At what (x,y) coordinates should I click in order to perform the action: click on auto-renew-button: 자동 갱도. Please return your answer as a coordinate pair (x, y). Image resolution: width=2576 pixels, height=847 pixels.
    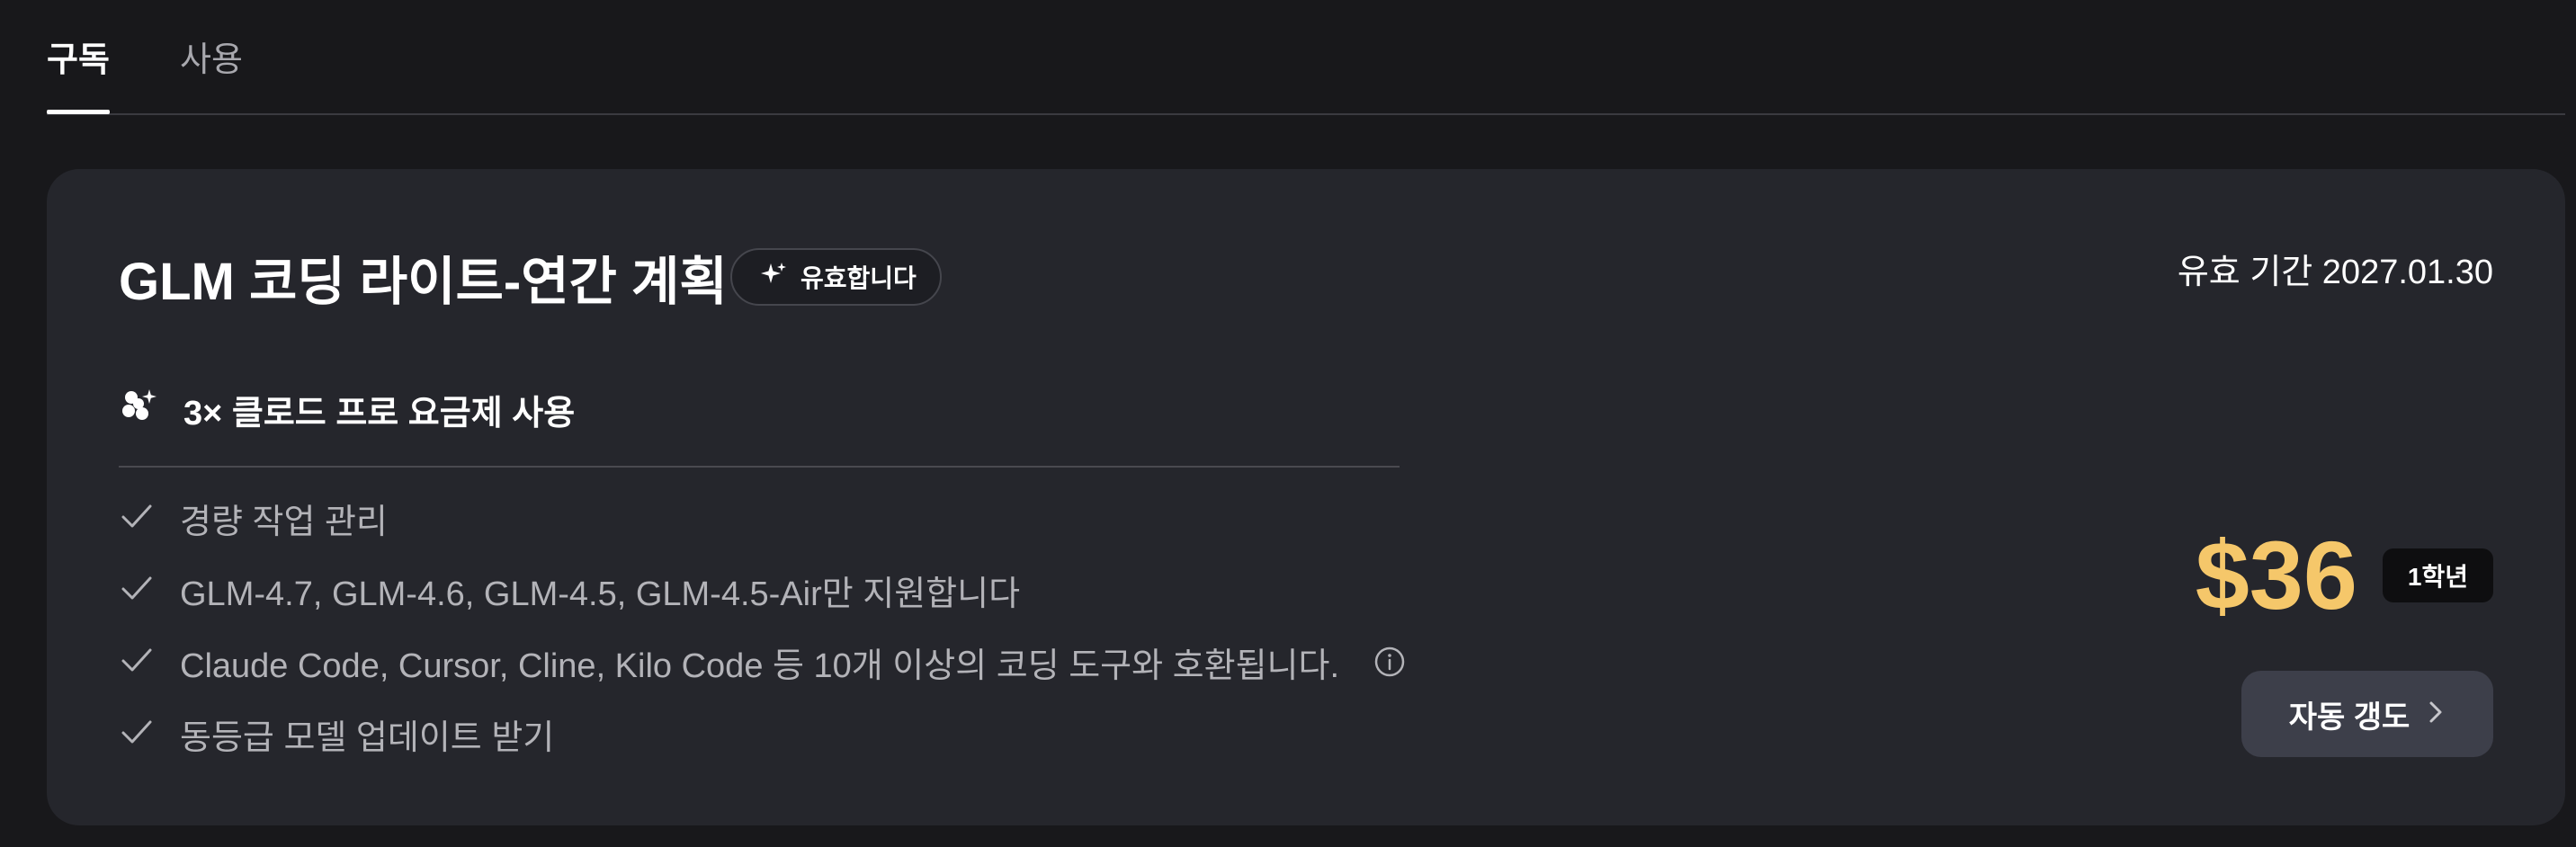
    Looking at the image, I should click on (2367, 714).